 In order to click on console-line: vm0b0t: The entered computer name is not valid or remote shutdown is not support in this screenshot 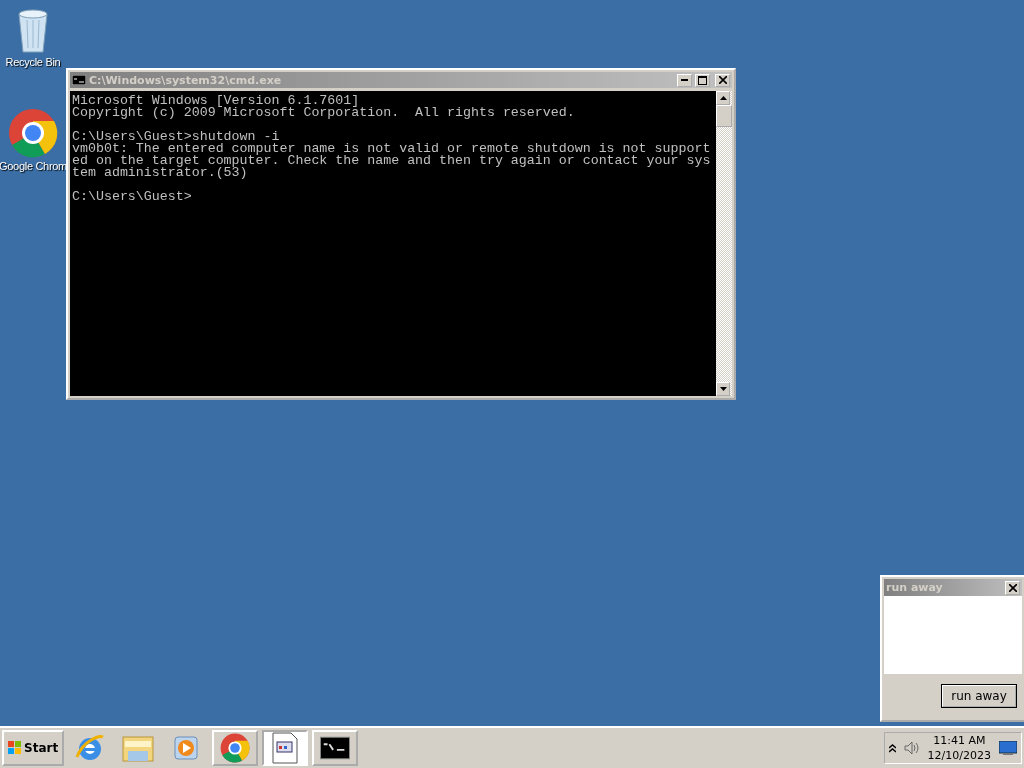, I will do `click(392, 149)`.